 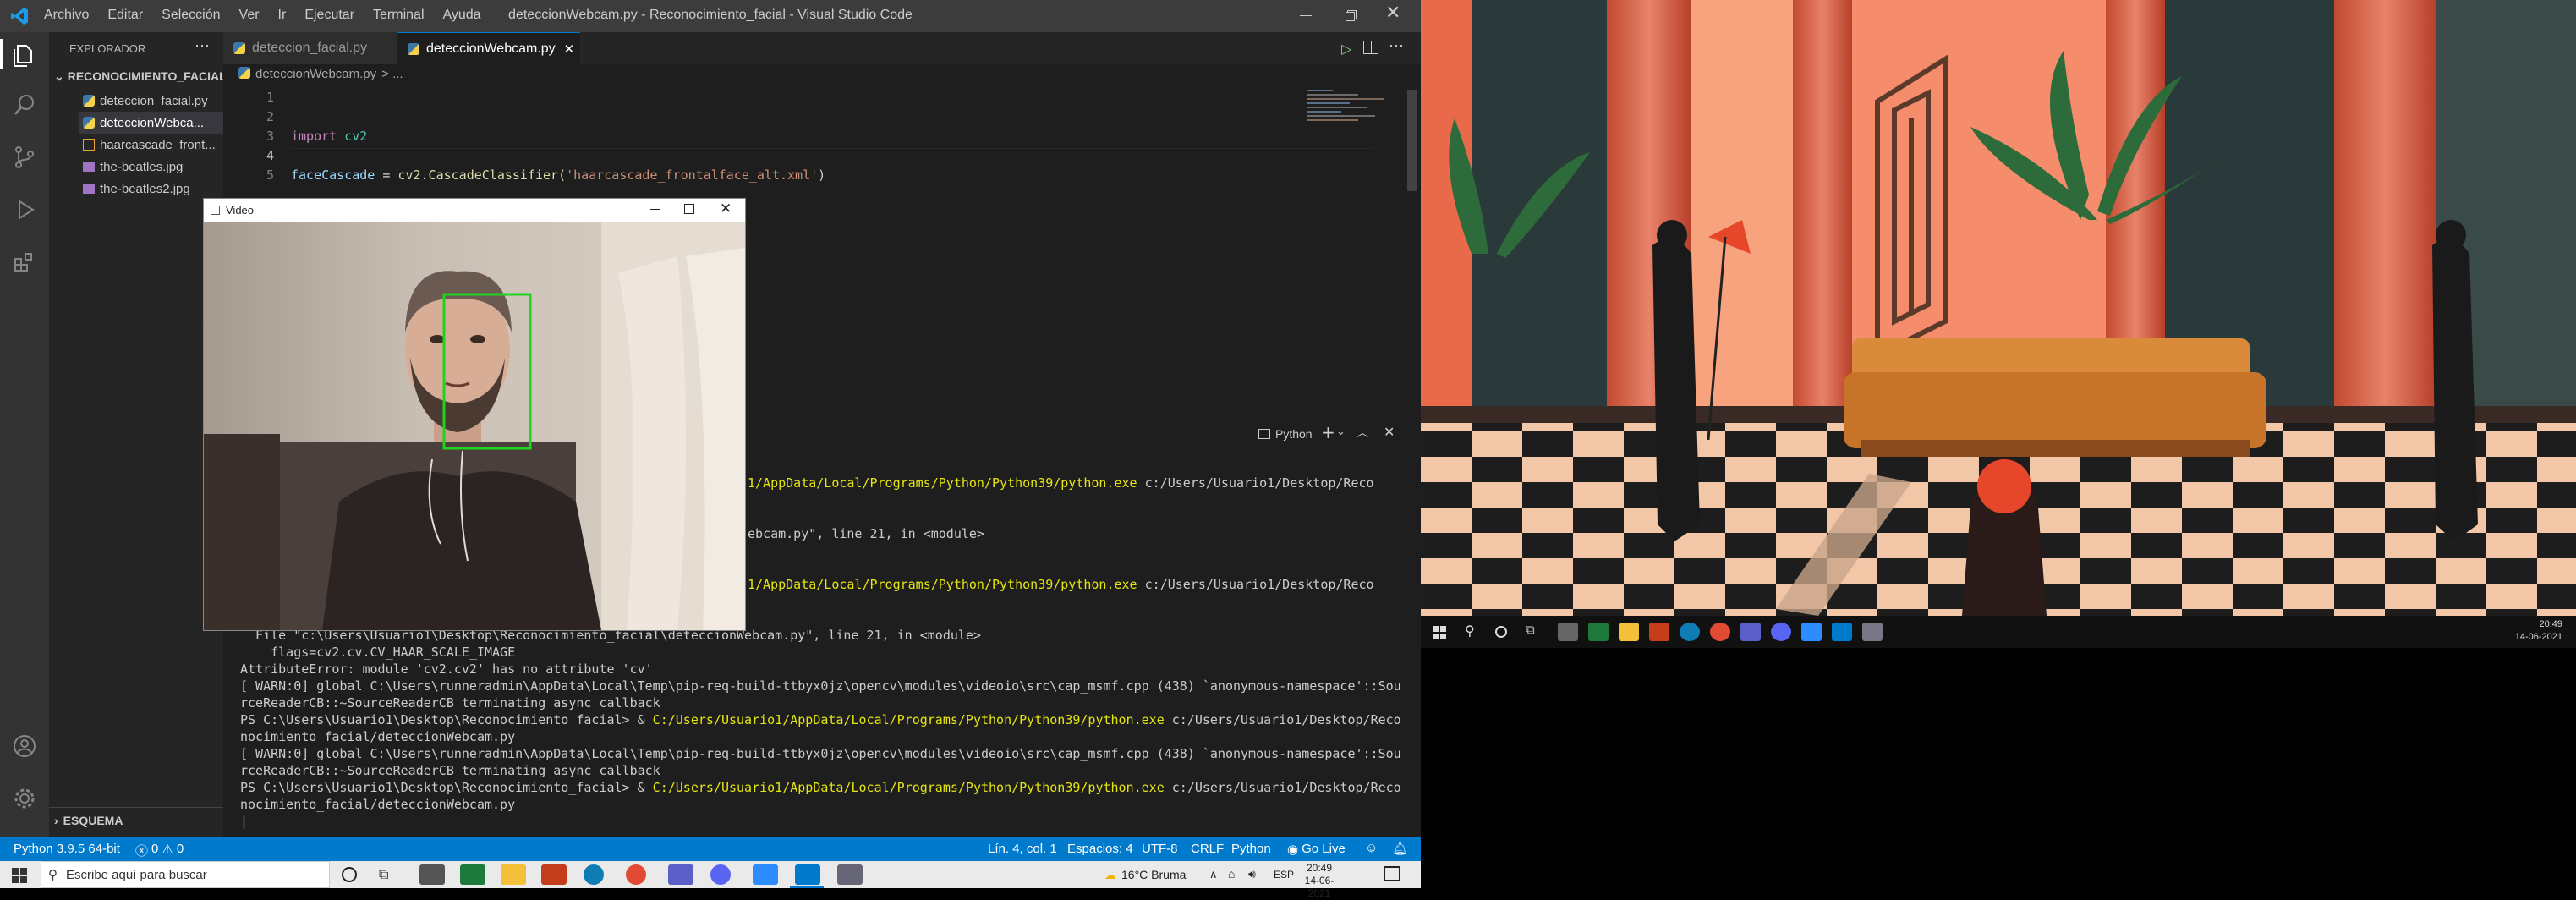 What do you see at coordinates (1252, 874) in the screenshot?
I see `volume-icon: 🔊︎` at bounding box center [1252, 874].